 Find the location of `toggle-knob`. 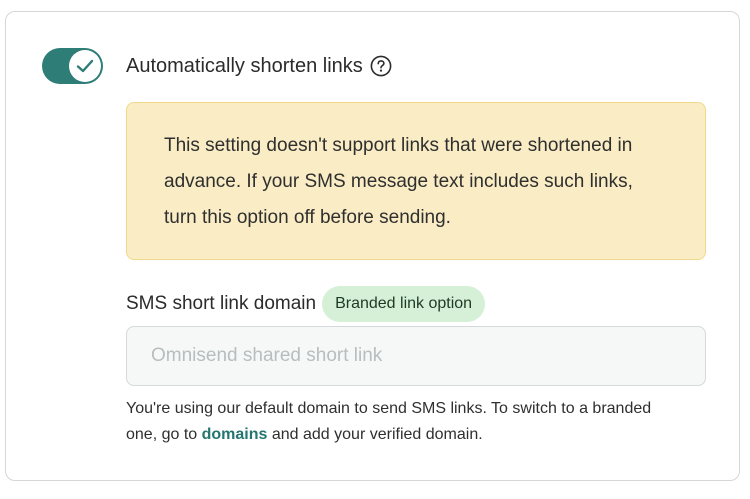

toggle-knob is located at coordinates (85, 66).